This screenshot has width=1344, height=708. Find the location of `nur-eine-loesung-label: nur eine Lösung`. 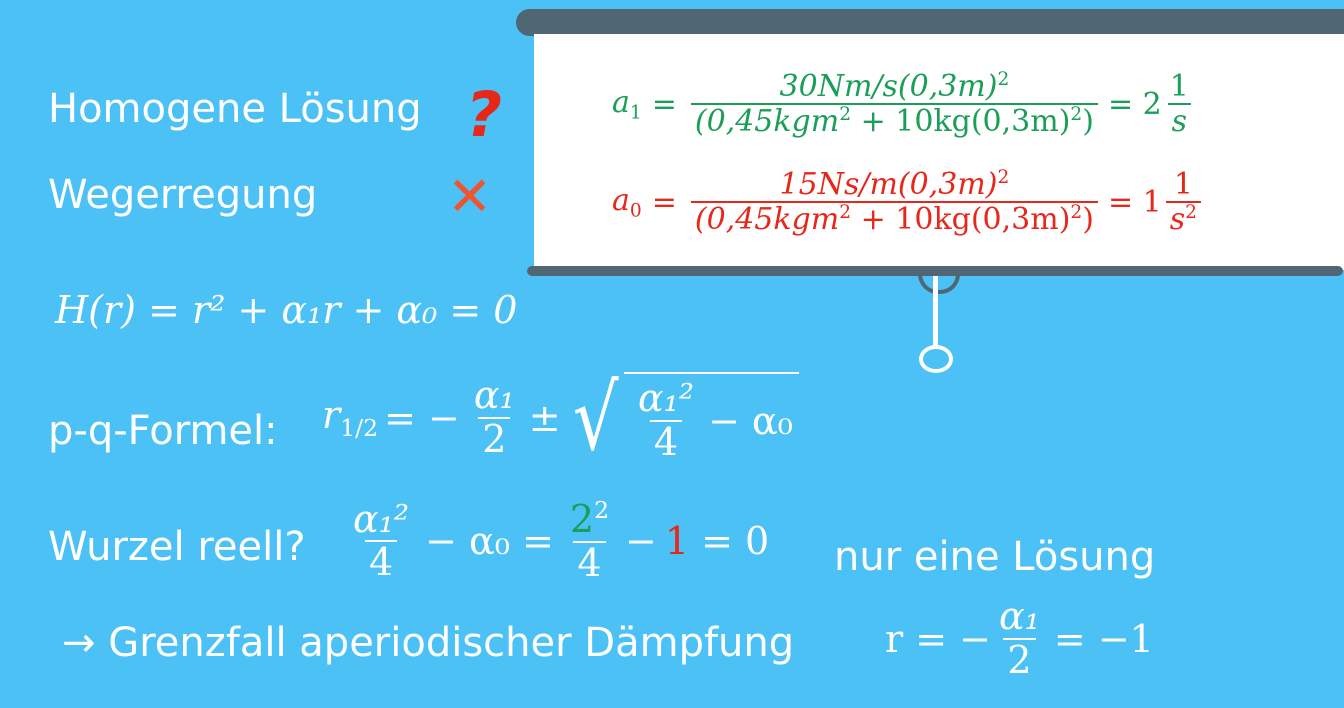

nur-eine-loesung-label: nur eine Lösung is located at coordinates (995, 557).